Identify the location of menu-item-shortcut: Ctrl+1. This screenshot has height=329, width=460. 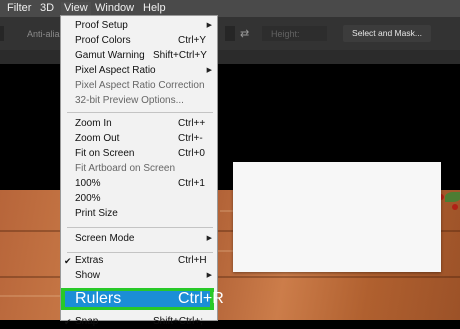
(191, 183).